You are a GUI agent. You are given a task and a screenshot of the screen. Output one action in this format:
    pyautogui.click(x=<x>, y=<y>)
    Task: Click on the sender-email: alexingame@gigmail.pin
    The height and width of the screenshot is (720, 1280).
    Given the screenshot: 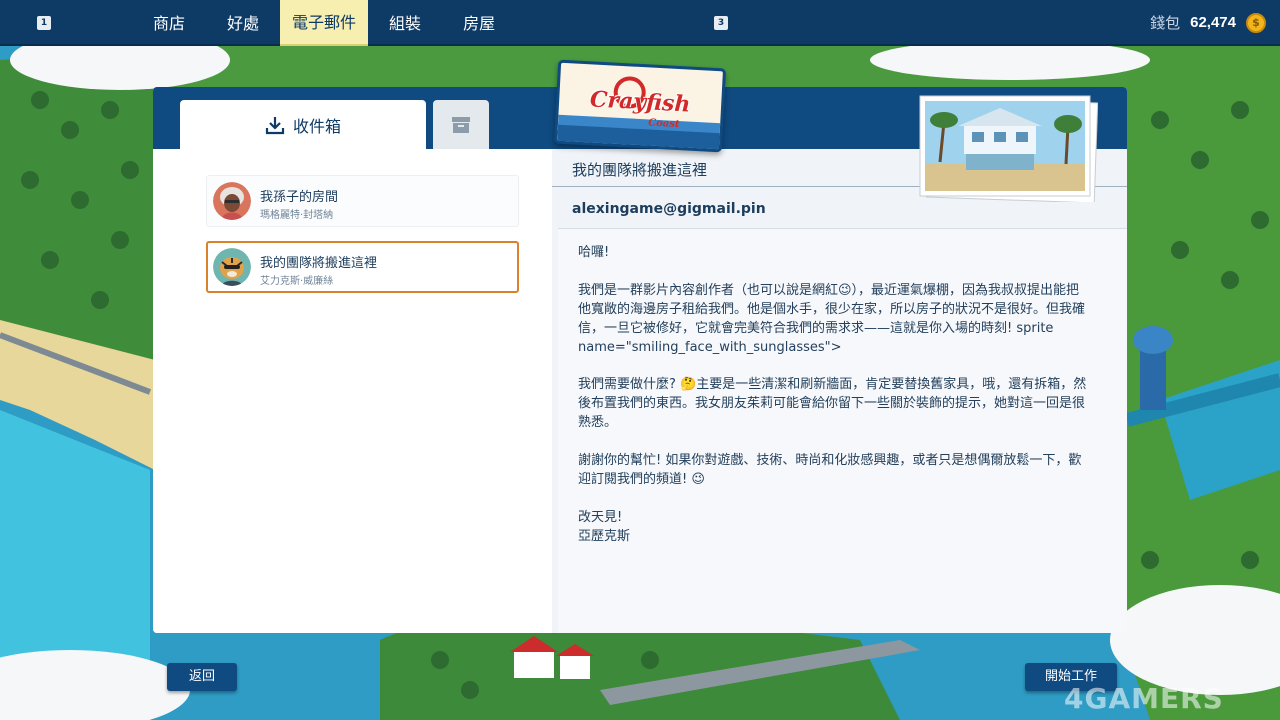 What is the action you would take?
    pyautogui.click(x=669, y=209)
    